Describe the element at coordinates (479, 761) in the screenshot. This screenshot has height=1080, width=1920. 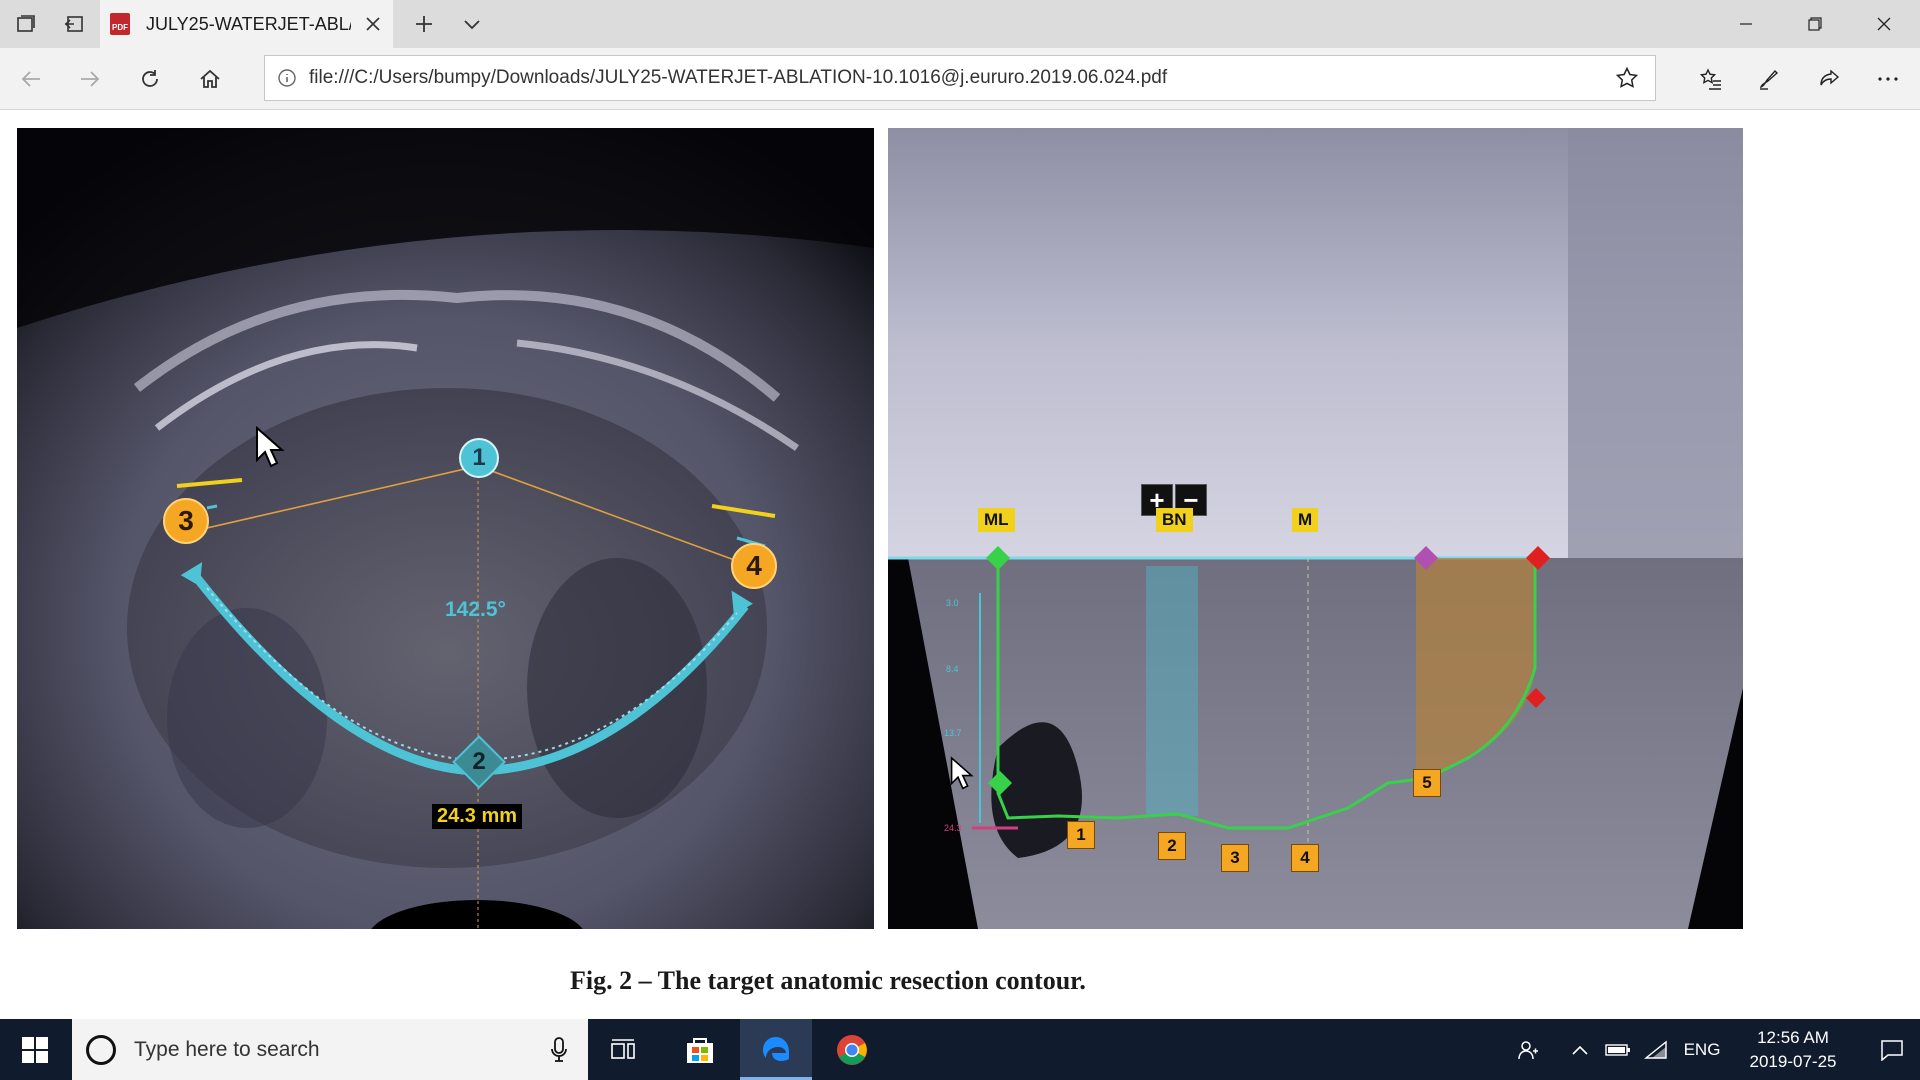
I see `marker-2: 2` at that location.